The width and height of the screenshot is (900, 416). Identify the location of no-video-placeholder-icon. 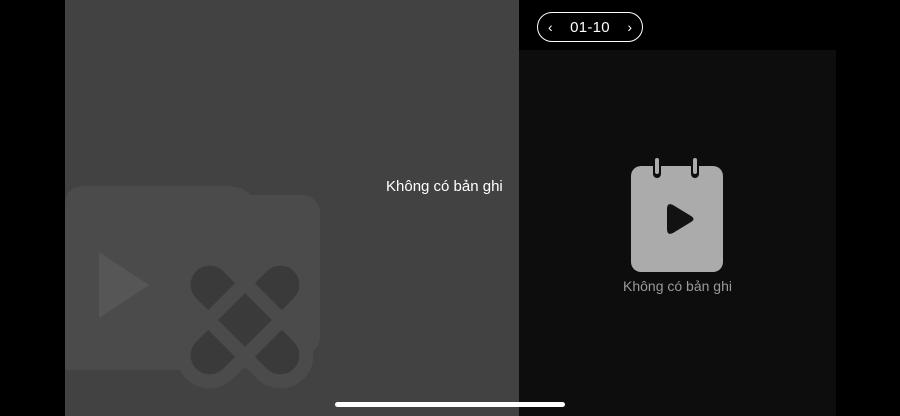
(192, 287).